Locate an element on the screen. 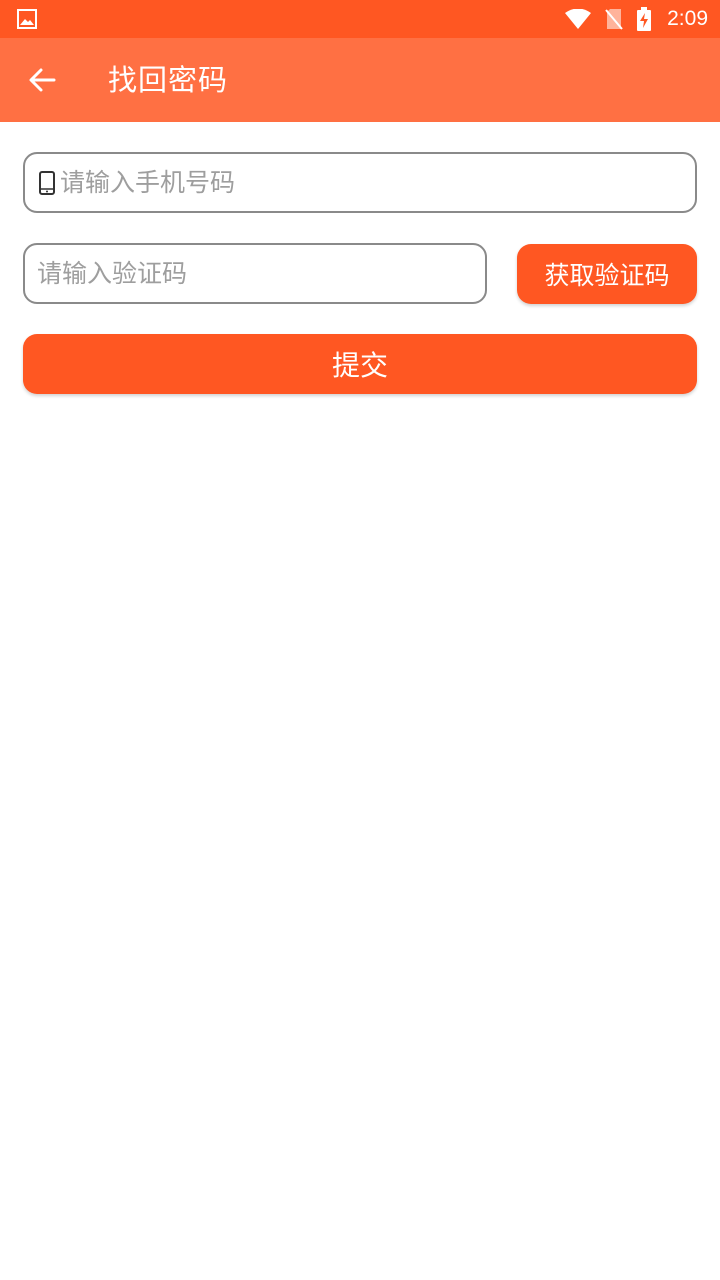  image-notification-icon is located at coordinates (27, 19).